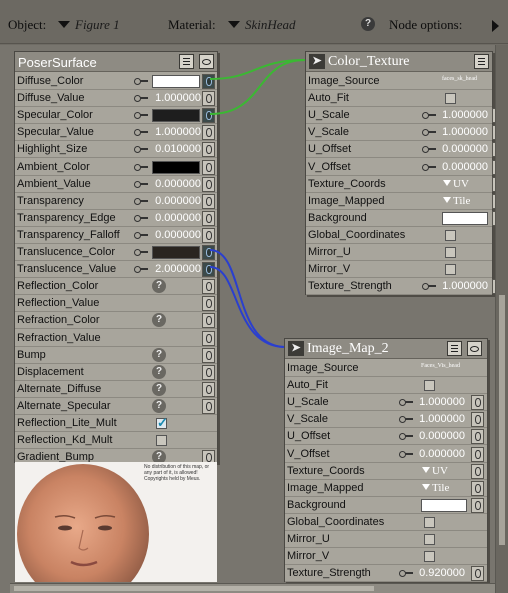 This screenshot has height=593, width=508. What do you see at coordinates (116, 133) in the screenshot?
I see `param-row-specular-value: Specular_Value 1.000000` at bounding box center [116, 133].